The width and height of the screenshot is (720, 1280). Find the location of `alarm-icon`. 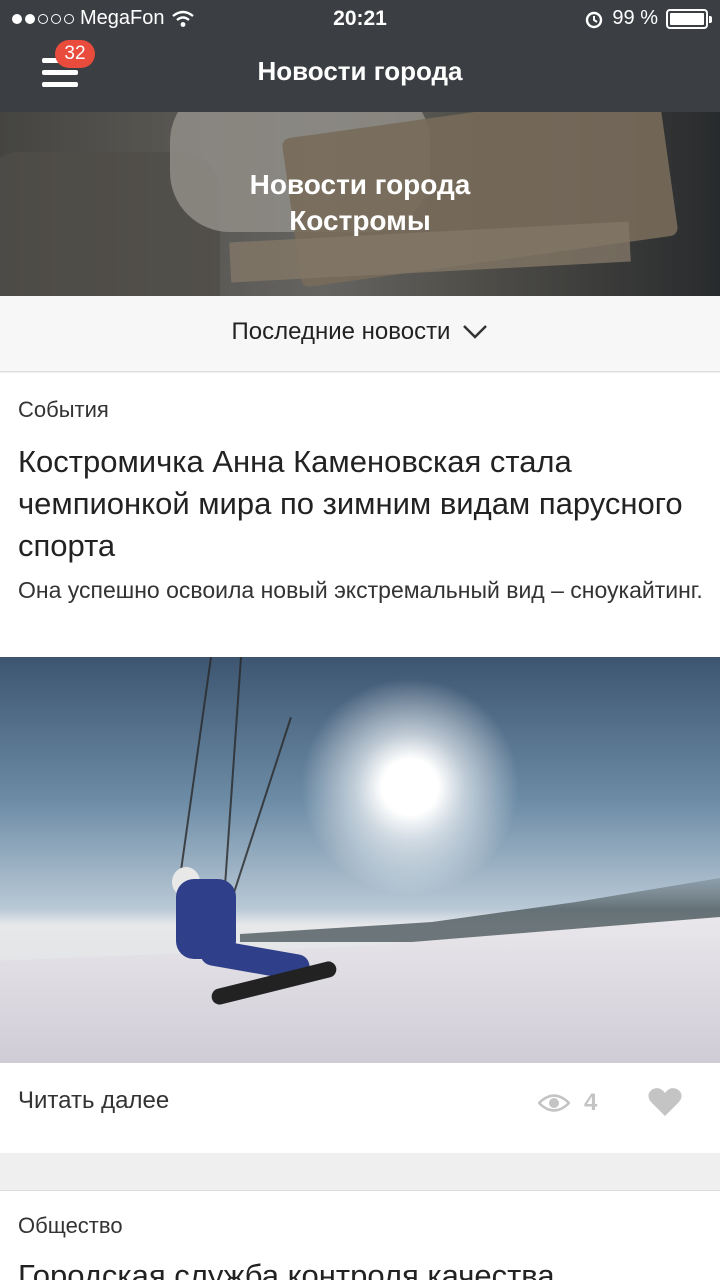

alarm-icon is located at coordinates (594, 19).